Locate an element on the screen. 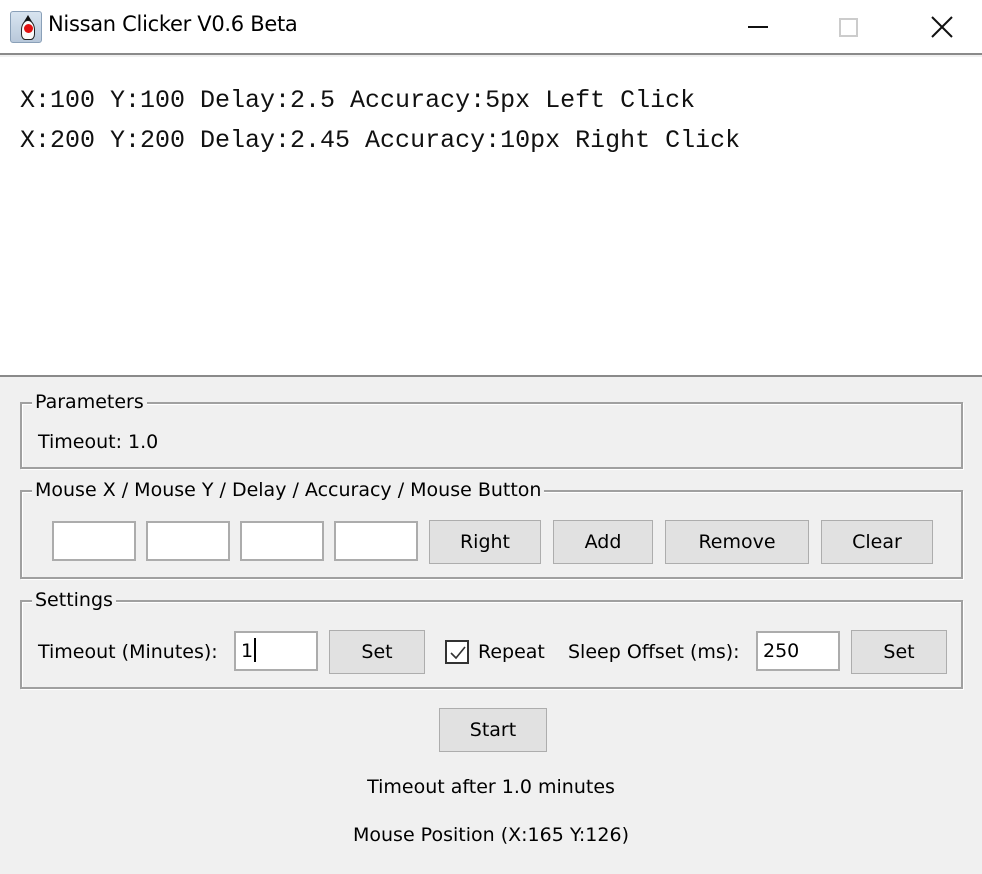  accuracy-input is located at coordinates (376, 541).